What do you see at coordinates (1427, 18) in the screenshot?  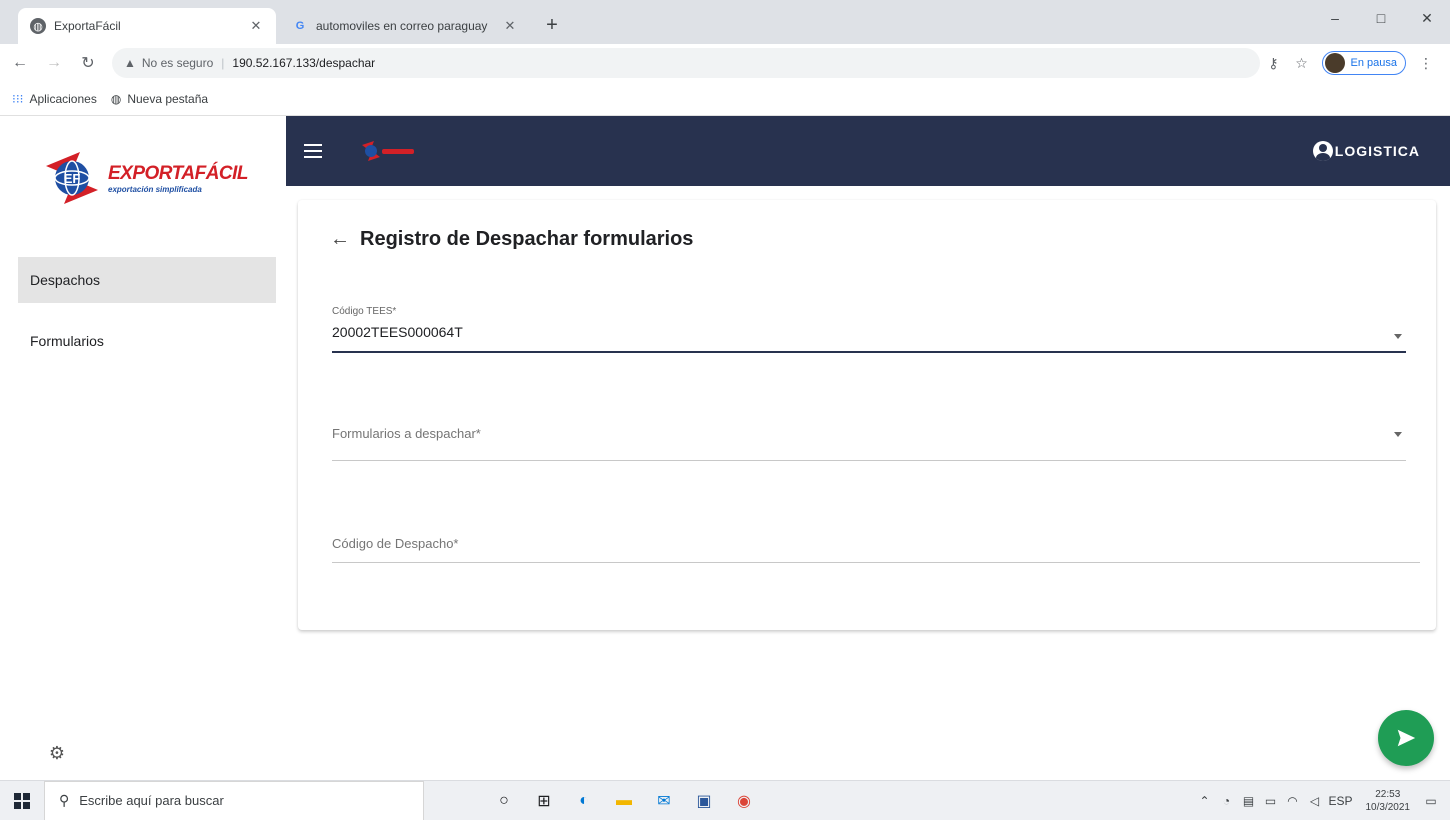 I see `close-window-button: ✕` at bounding box center [1427, 18].